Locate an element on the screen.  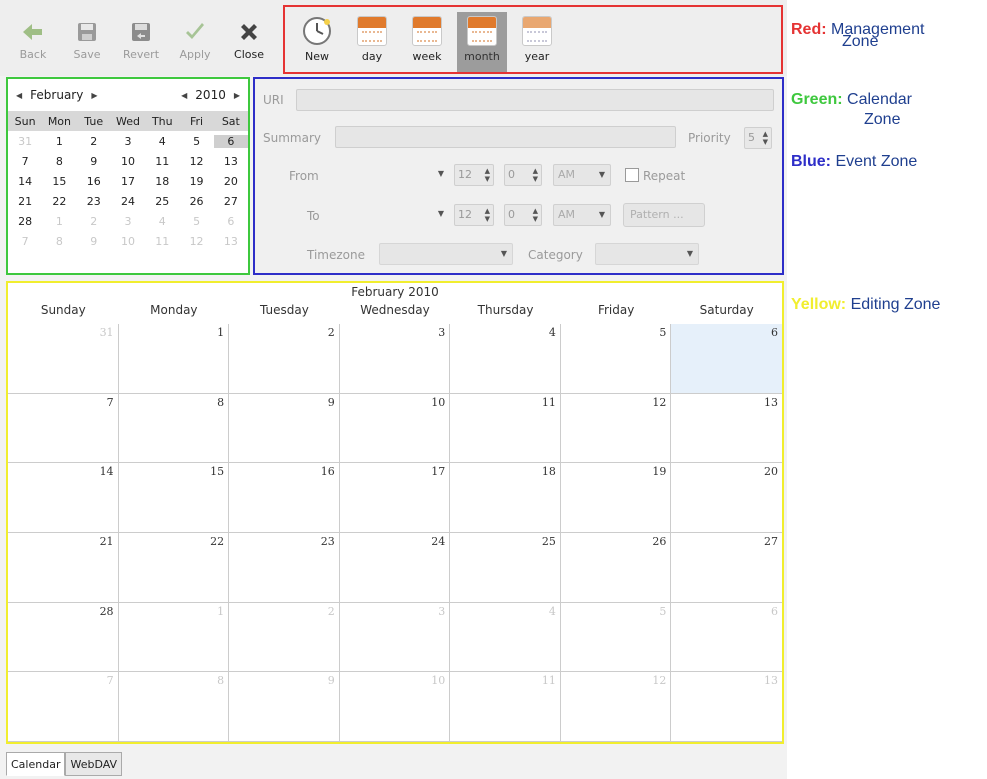
legend-yellow-text: Editing Zone is located at coordinates (895, 304).